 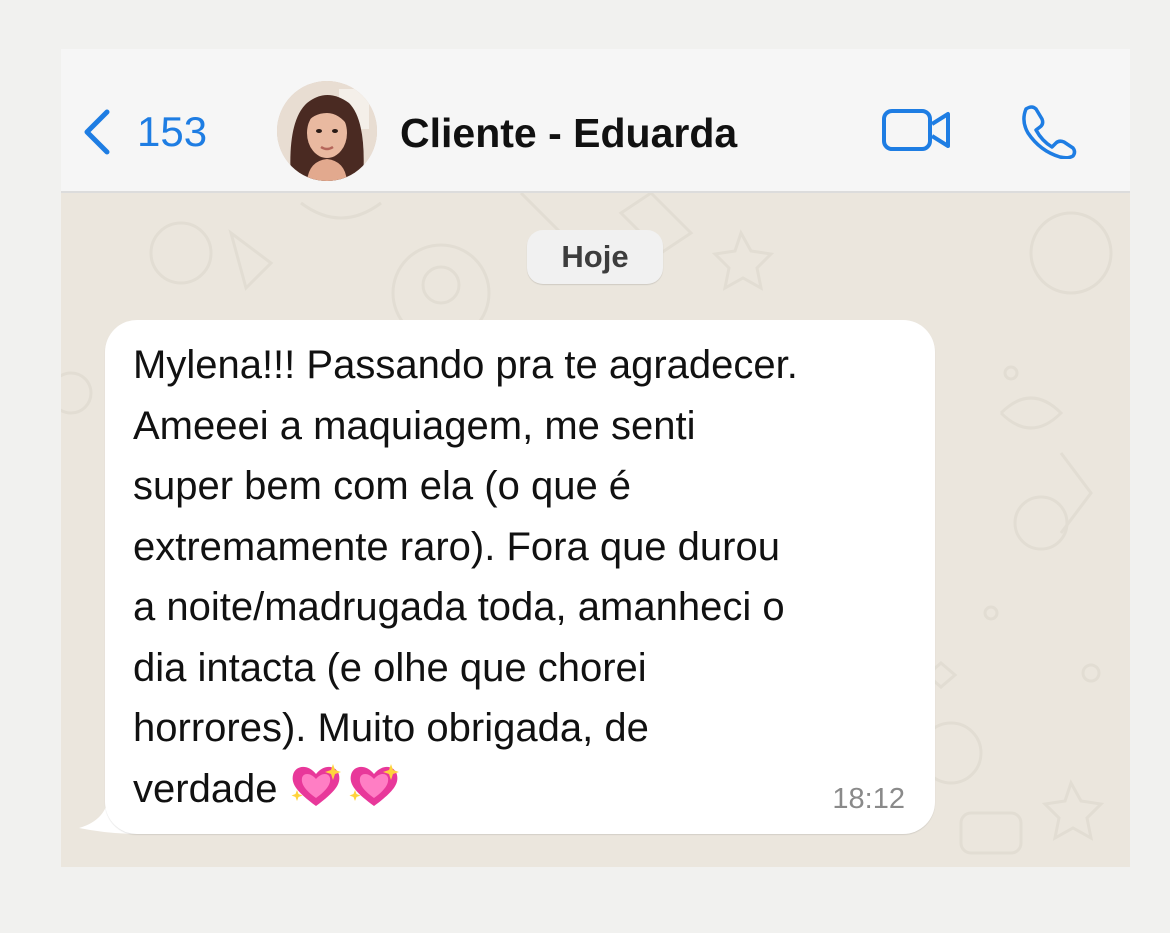 I want to click on message-time: 18:12, so click(x=868, y=799).